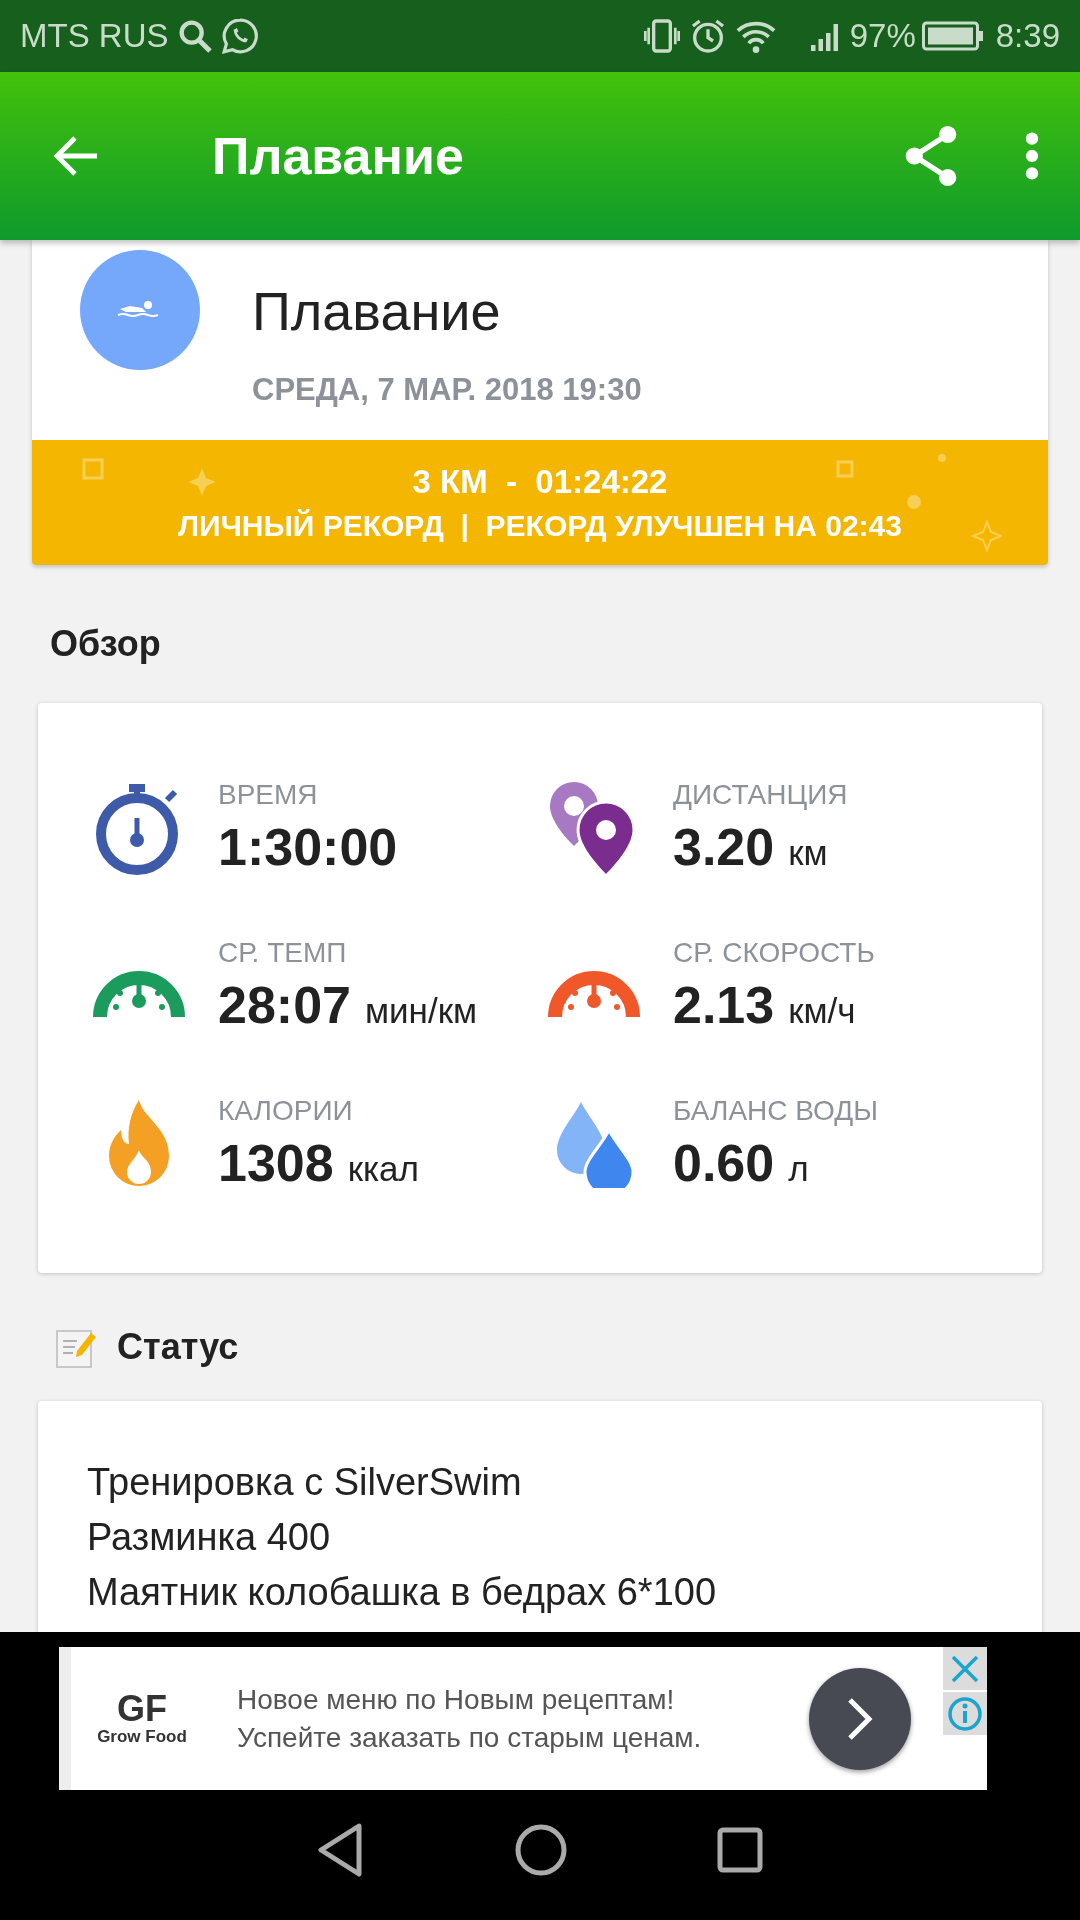 This screenshot has width=1080, height=1920. Describe the element at coordinates (105, 644) in the screenshot. I see `section-heading: Обзор` at that location.